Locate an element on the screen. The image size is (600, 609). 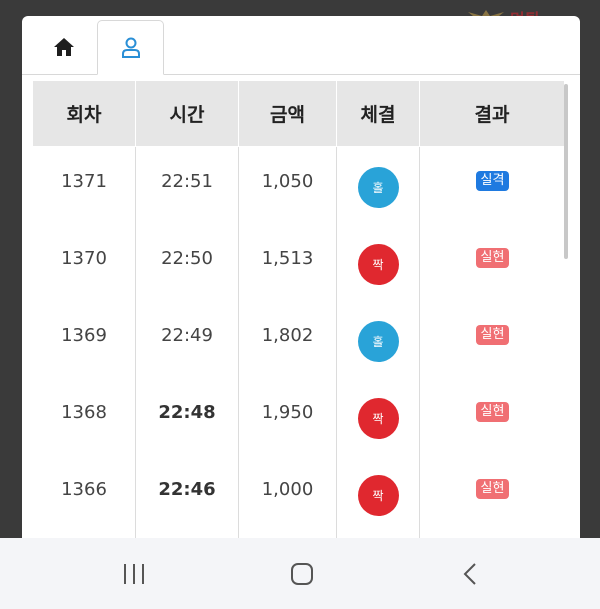
header-pick: 체결 is located at coordinates (378, 113).